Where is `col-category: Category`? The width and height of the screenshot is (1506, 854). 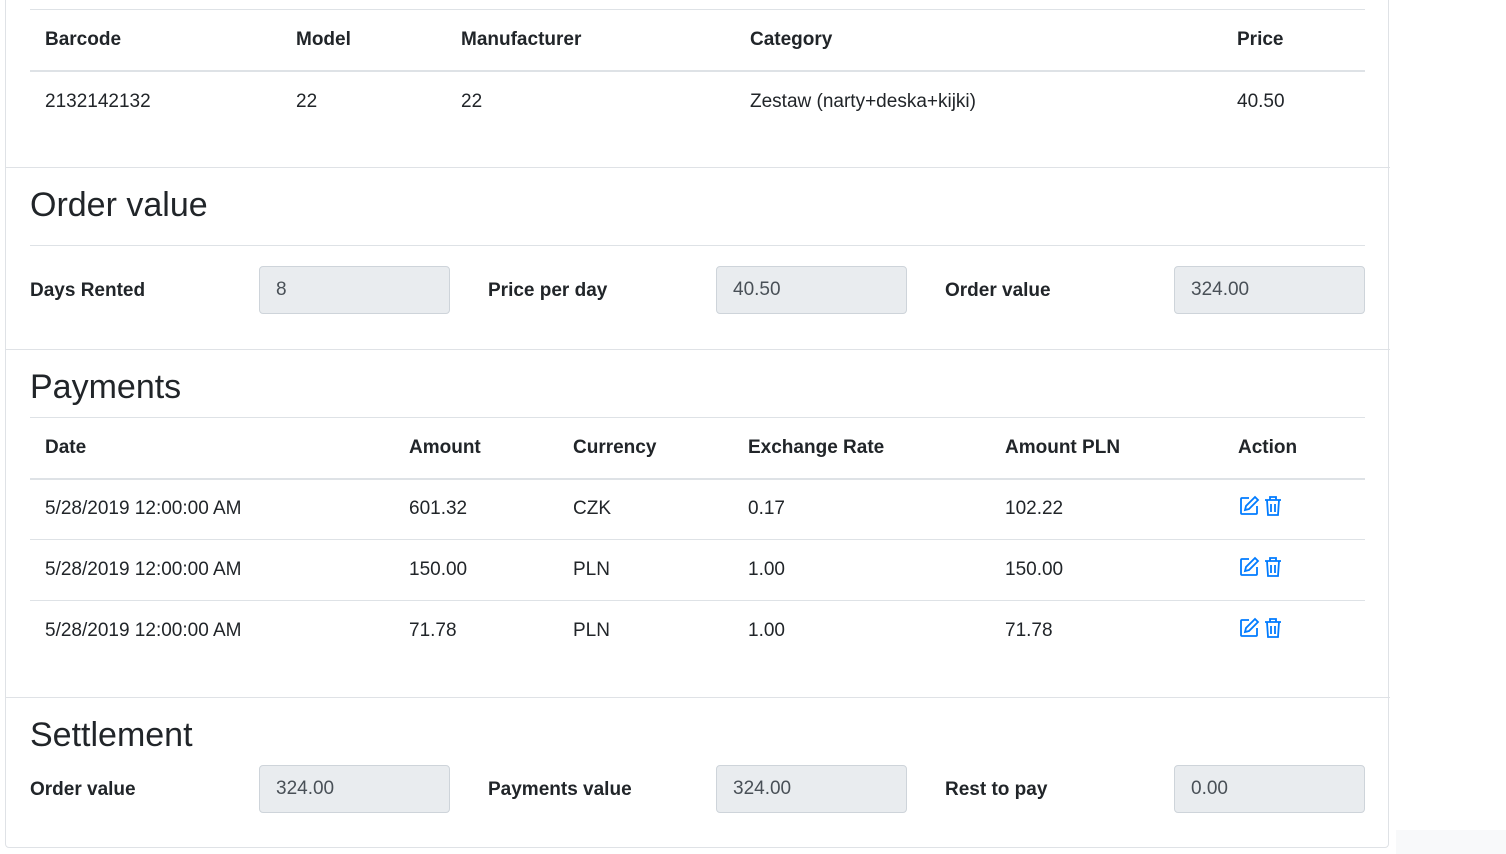
col-category: Category is located at coordinates (791, 39).